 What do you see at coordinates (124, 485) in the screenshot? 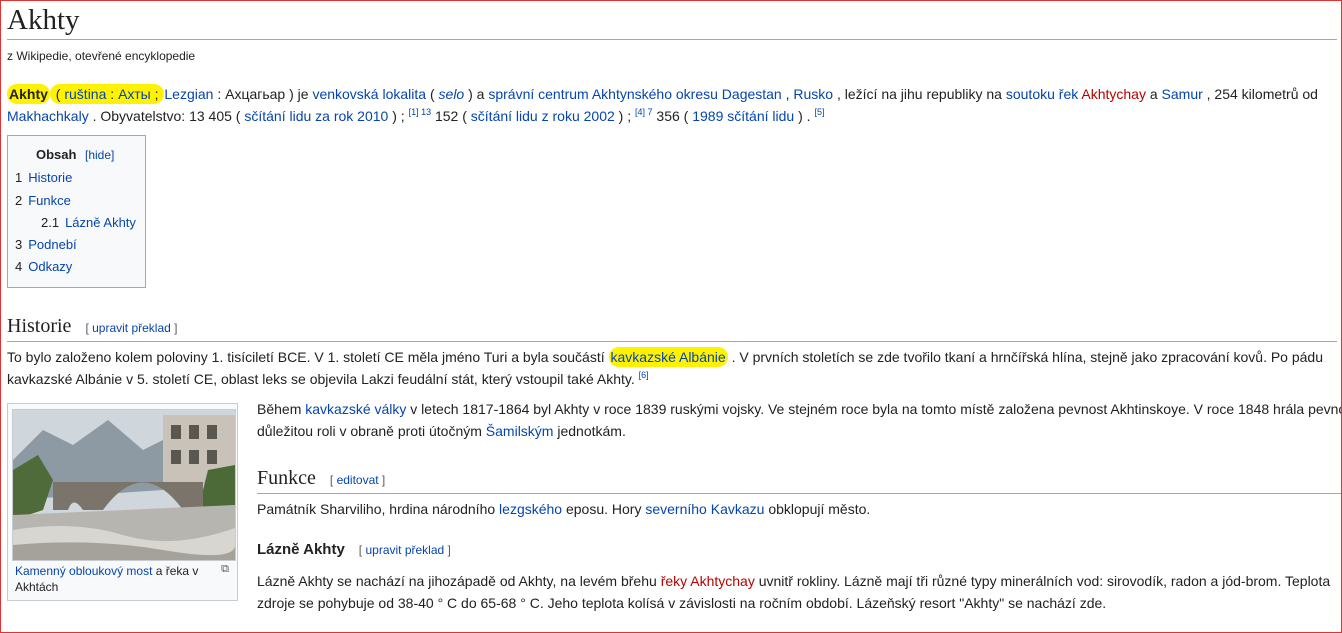
I see `bridge-photo` at bounding box center [124, 485].